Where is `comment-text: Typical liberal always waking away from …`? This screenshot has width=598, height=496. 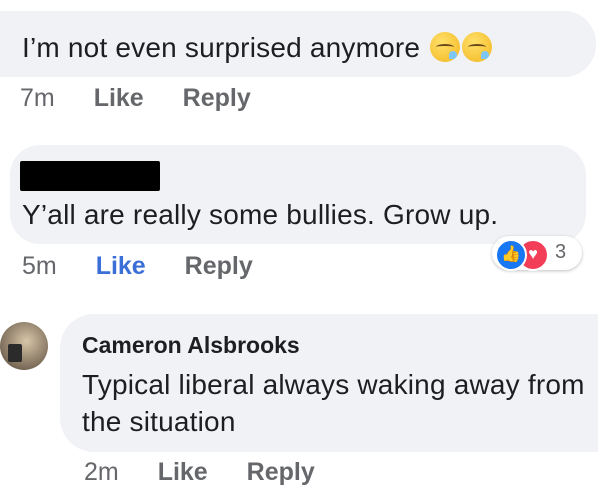 comment-text: Typical liberal always waking away from … is located at coordinates (333, 403).